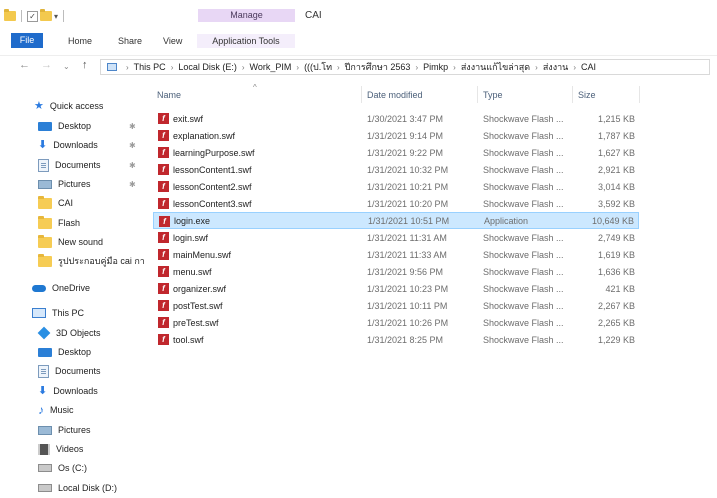 This screenshot has width=717, height=498. Describe the element at coordinates (85, 65) in the screenshot. I see `up-arrow-icon: ↑` at that location.